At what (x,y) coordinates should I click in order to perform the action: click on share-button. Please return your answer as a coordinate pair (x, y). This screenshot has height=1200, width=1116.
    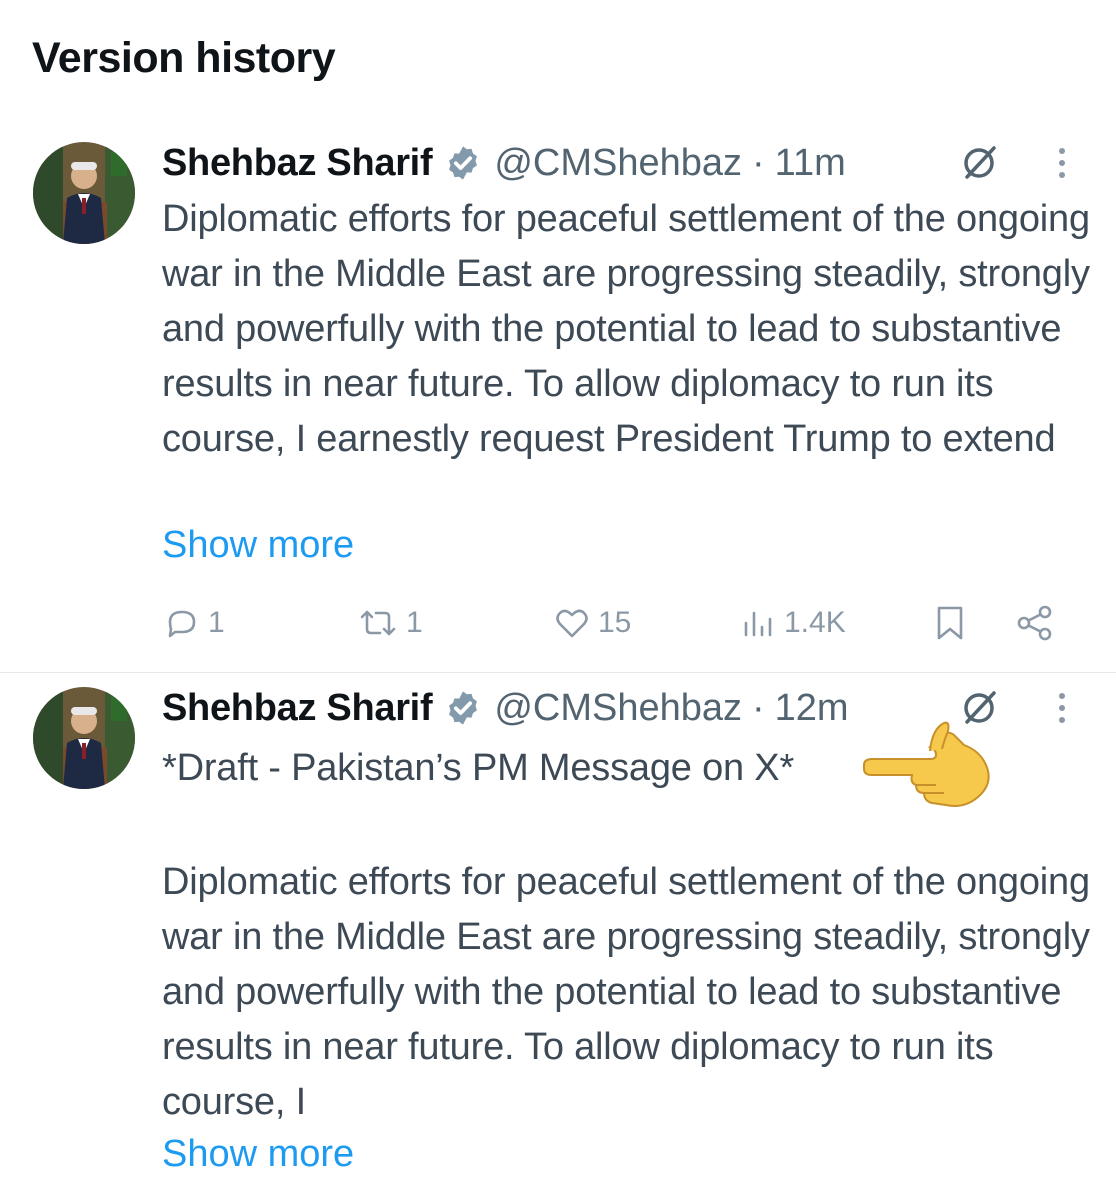
    Looking at the image, I should click on (1035, 623).